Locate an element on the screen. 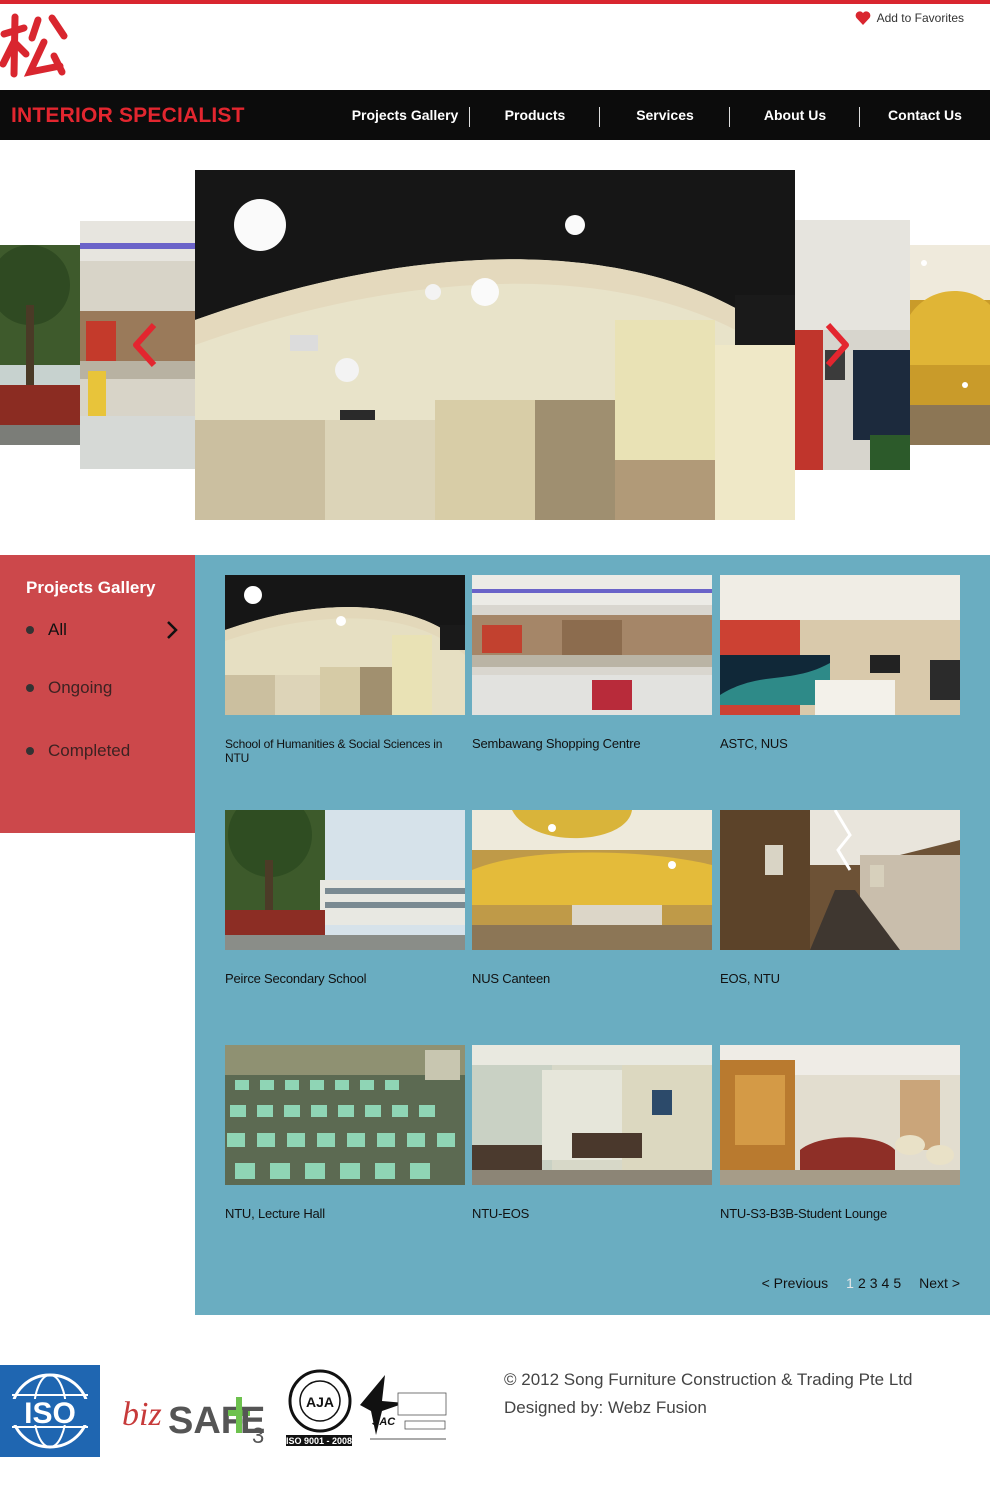  pagination: < Previous 1 2 3 4 5 Next > is located at coordinates (861, 1283).